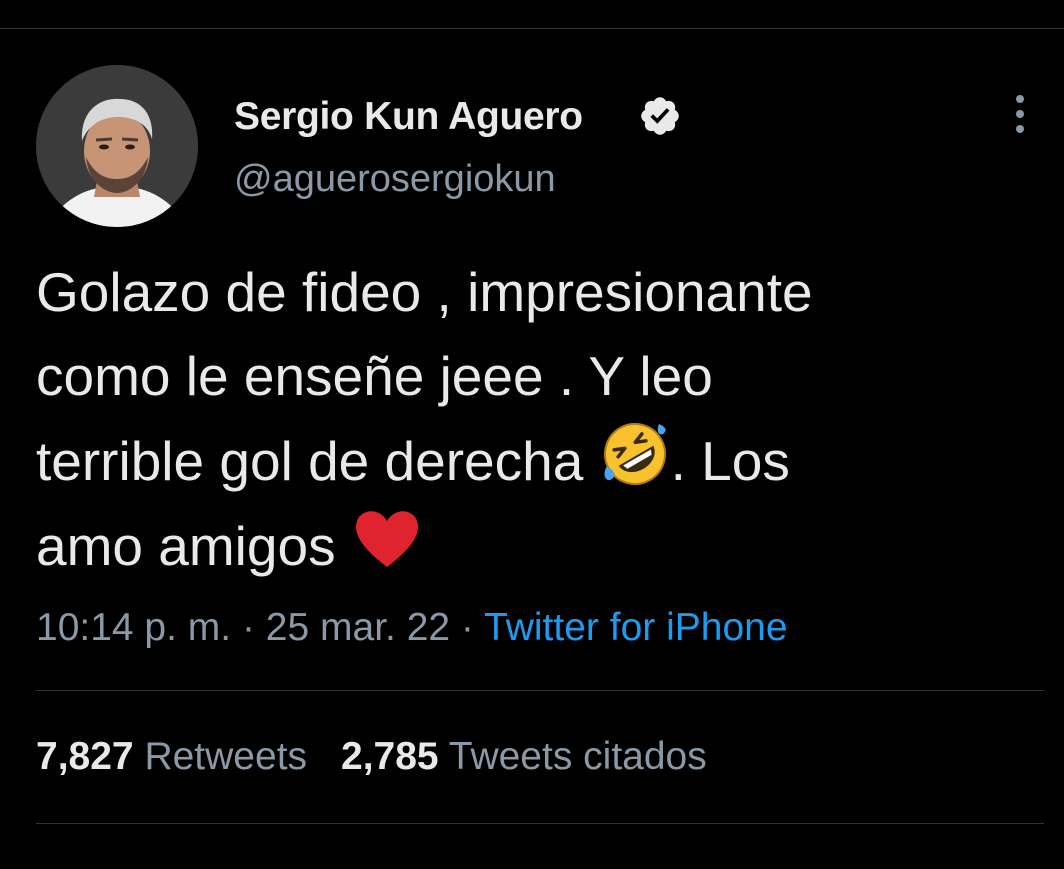 Image resolution: width=1064 pixels, height=869 pixels. I want to click on top-divider, so click(532, 28).